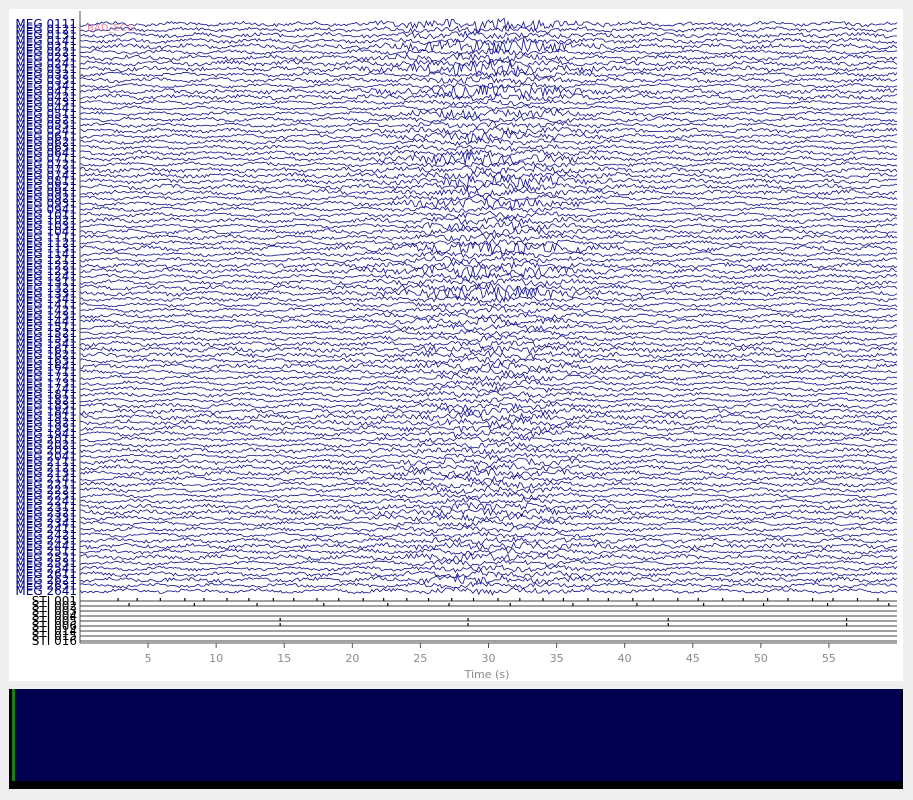  I want to click on x-tick-label: 50, so click(761, 658).